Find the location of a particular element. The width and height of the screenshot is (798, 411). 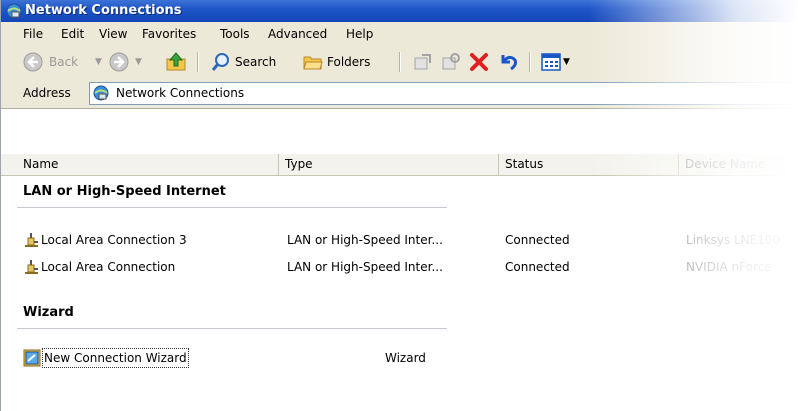

search-icon is located at coordinates (220, 62).